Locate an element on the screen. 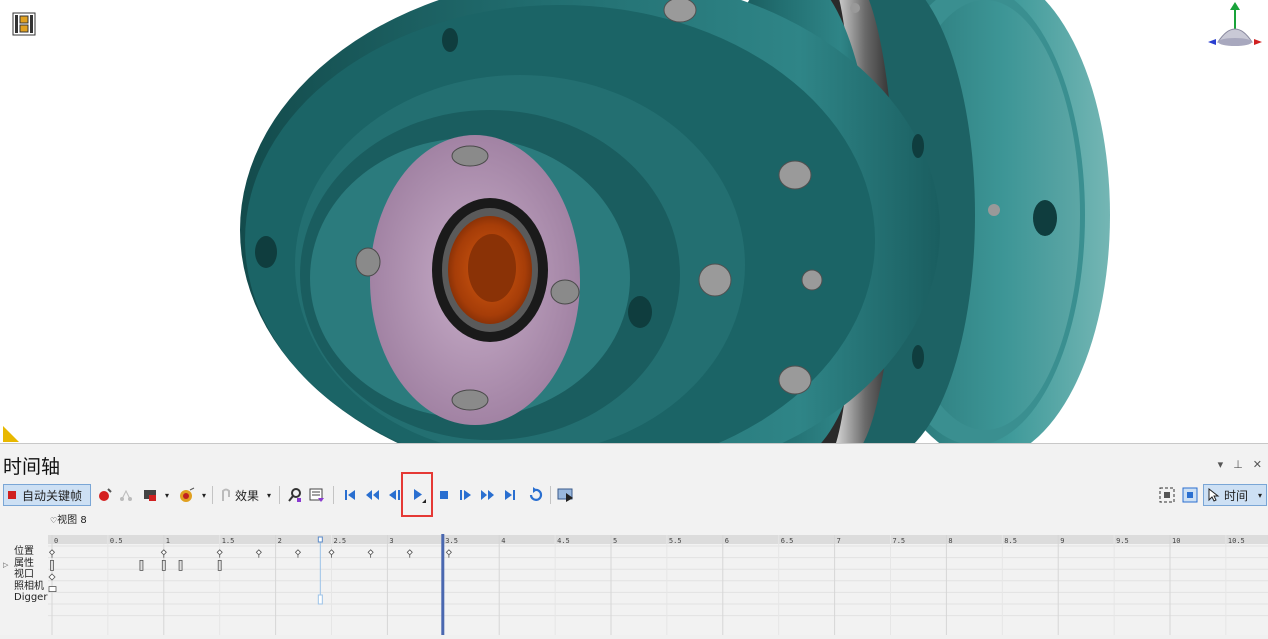 Image resolution: width=1268 pixels, height=639 pixels. stop-icon is located at coordinates (444, 495).